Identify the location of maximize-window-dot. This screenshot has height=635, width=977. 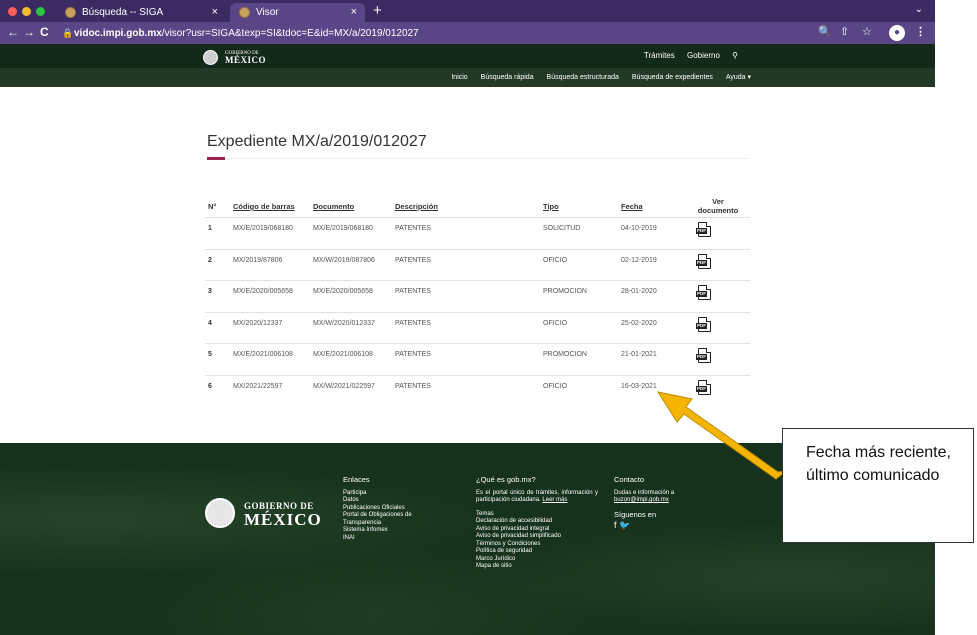
(40, 11).